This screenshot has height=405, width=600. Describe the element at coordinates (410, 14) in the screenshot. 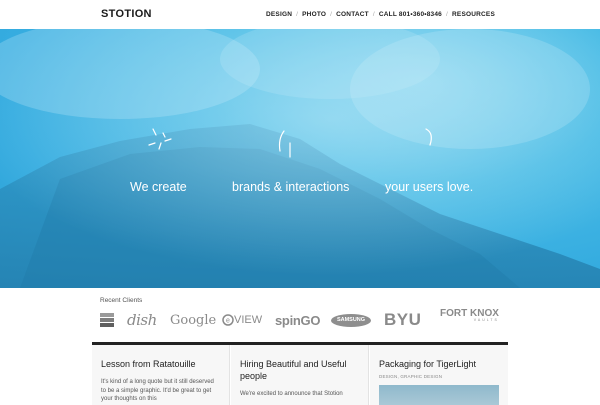

I see `nav-call: CALL 801•360•8346` at that location.